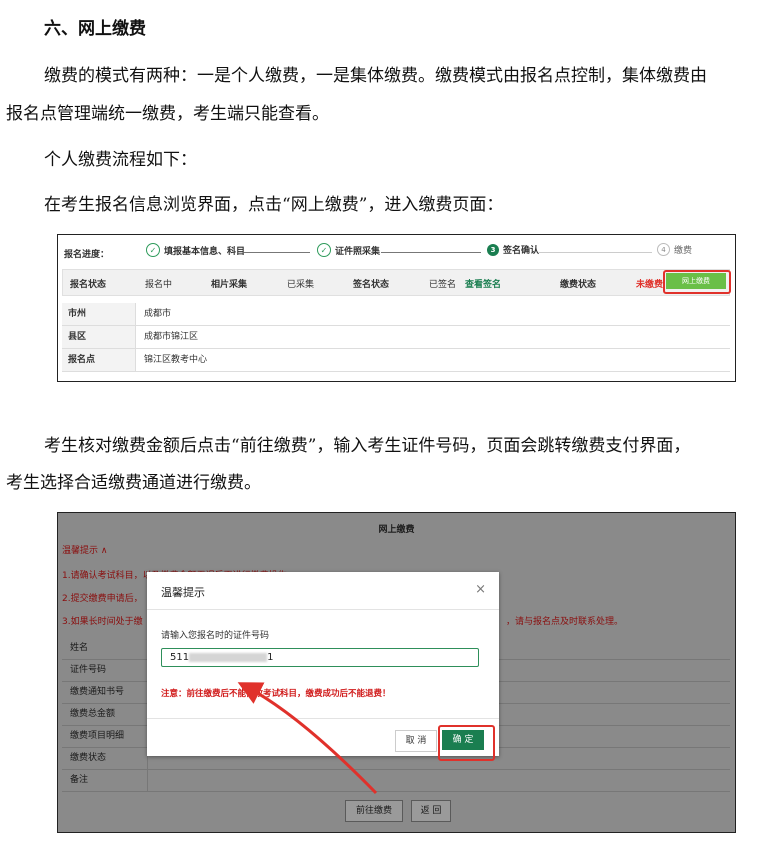 This screenshot has width=777, height=861. I want to click on step-3: 3 签名确认, so click(513, 249).